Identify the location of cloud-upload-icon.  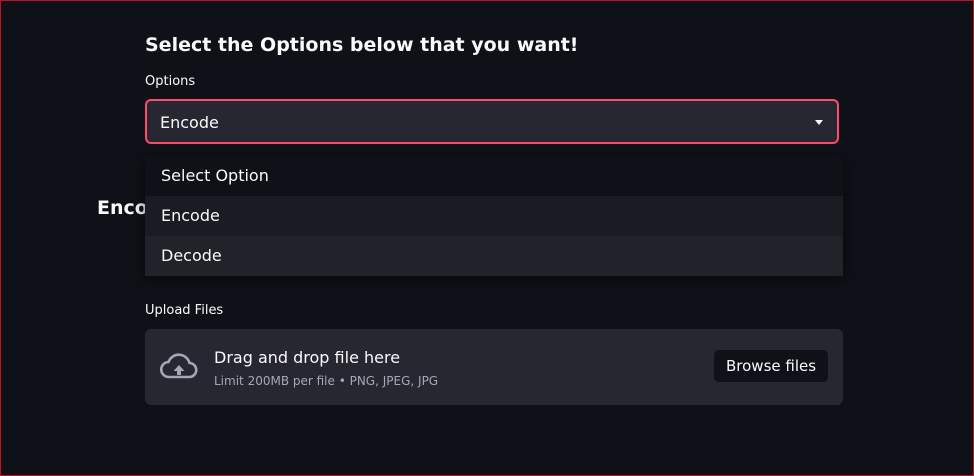
(178, 366).